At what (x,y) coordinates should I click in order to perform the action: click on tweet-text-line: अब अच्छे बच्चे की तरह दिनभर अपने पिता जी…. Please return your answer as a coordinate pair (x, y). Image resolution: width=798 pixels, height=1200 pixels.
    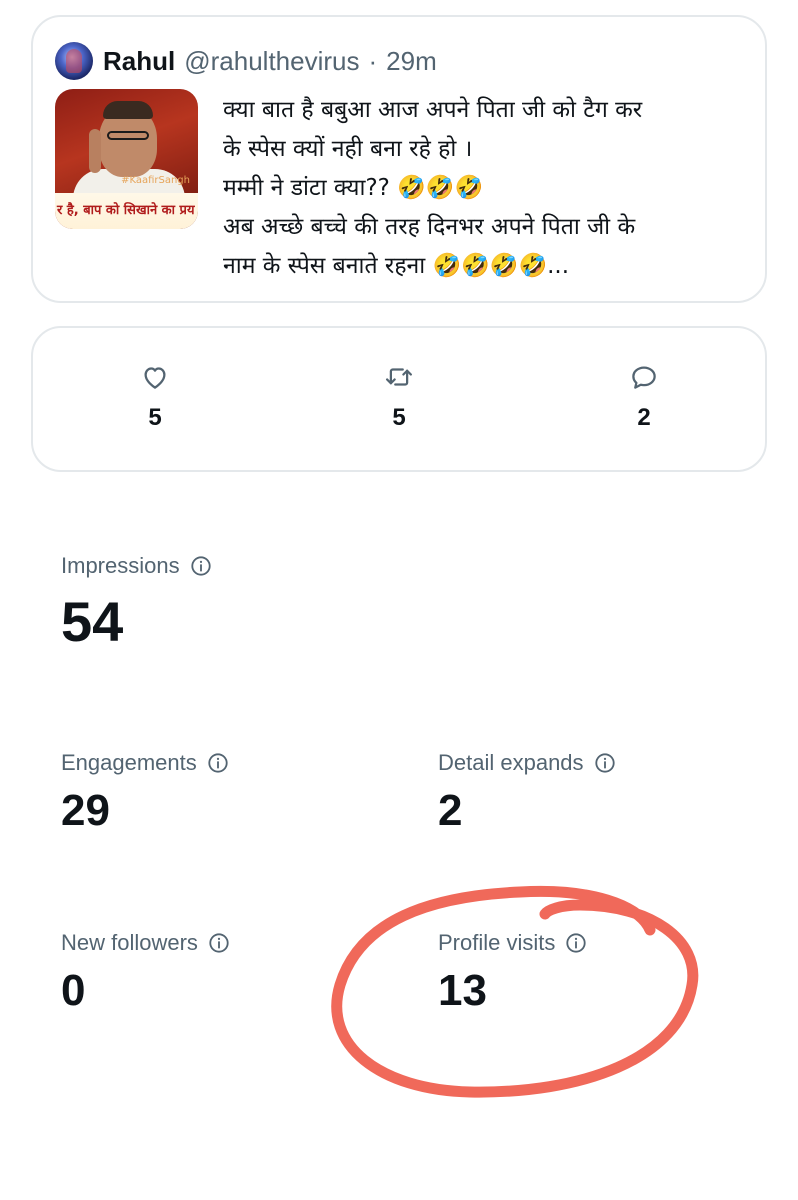
    Looking at the image, I should click on (429, 227).